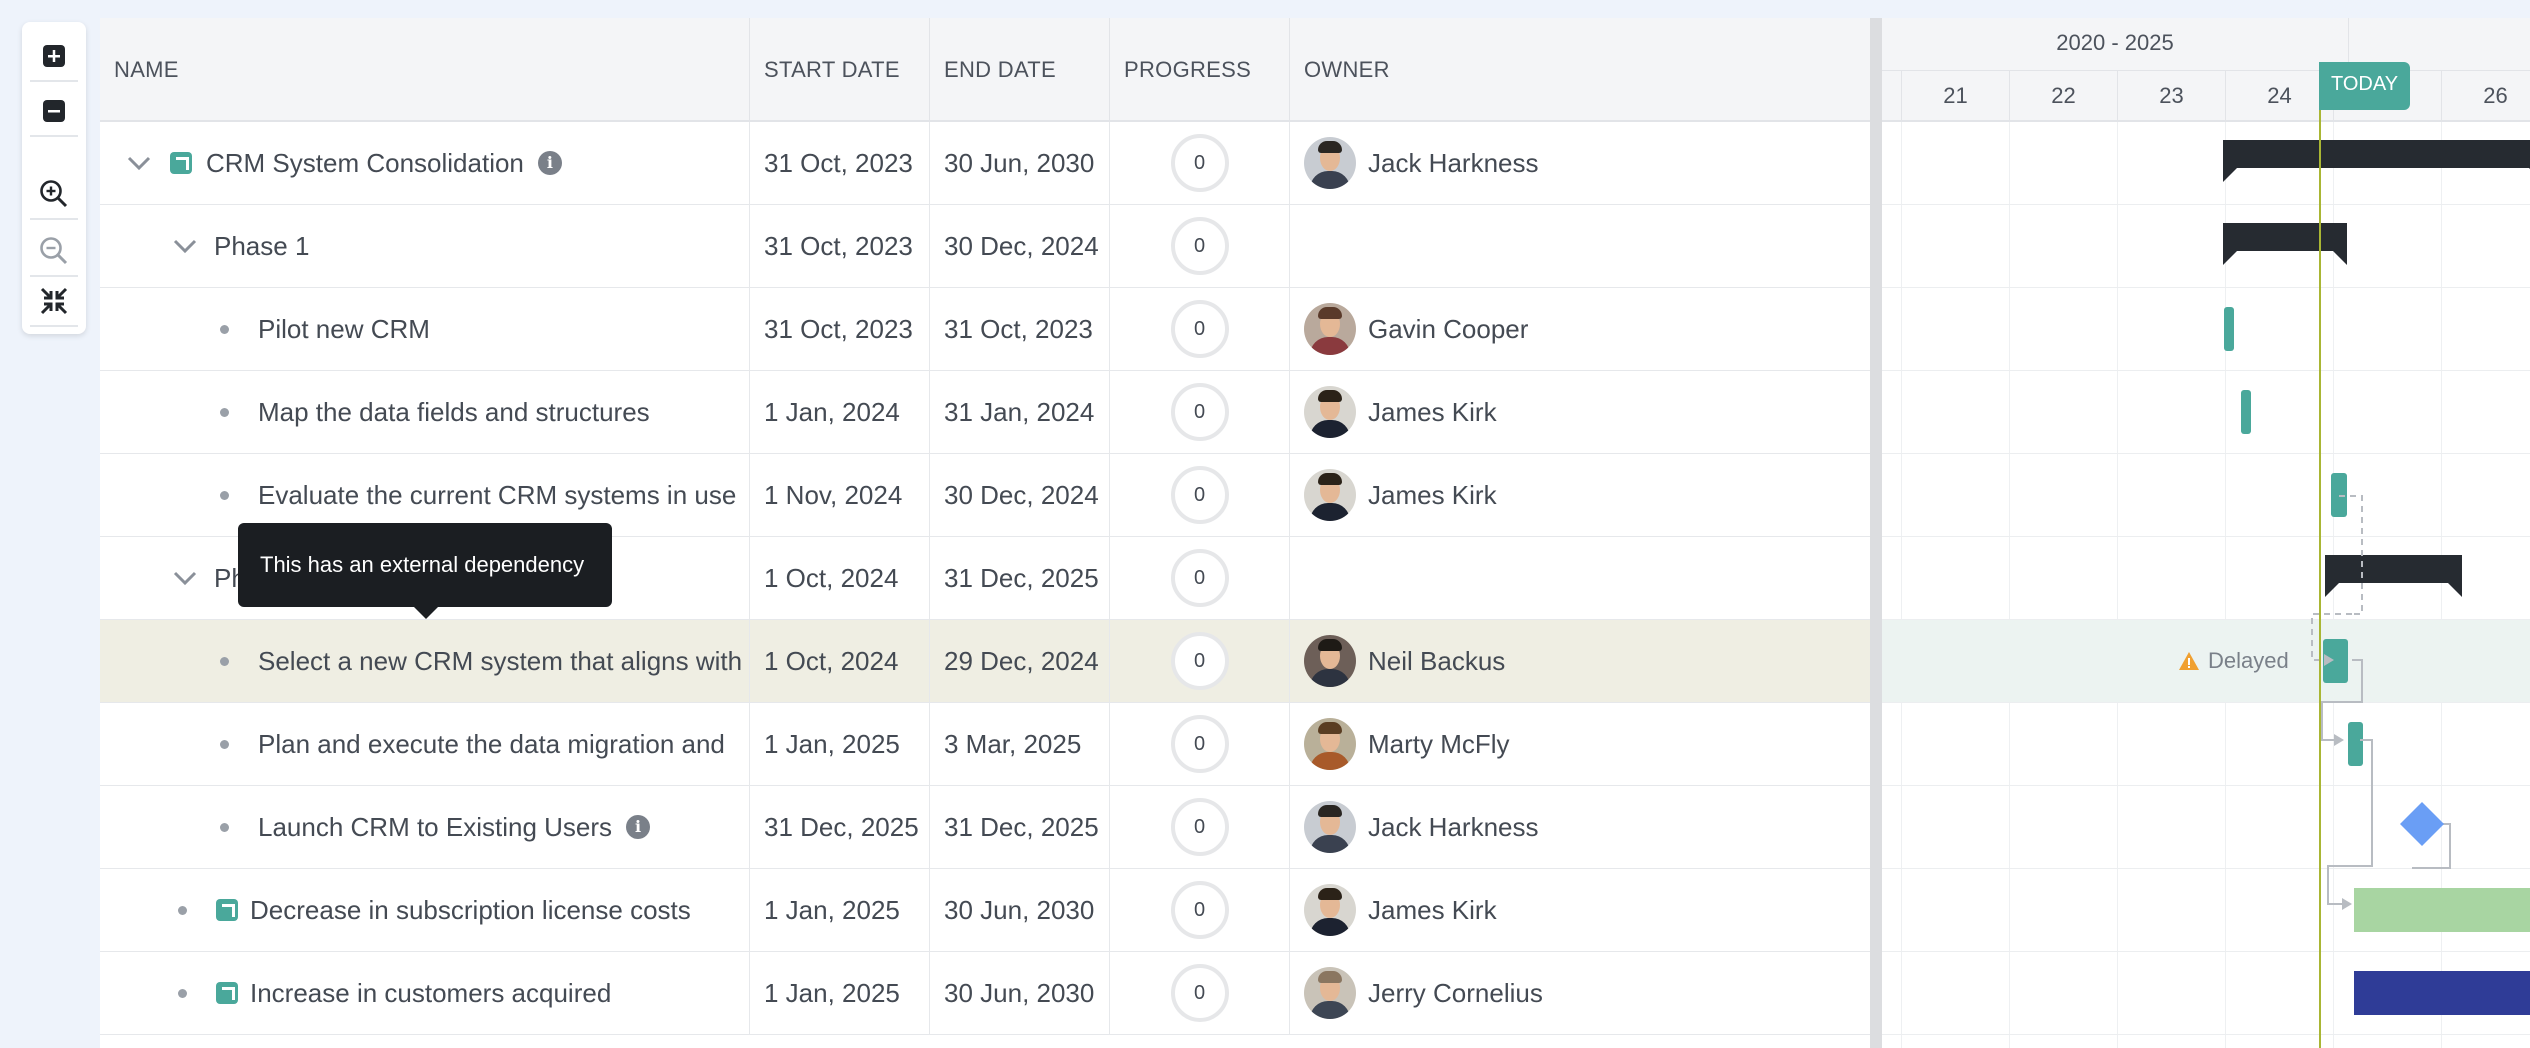  I want to click on grid-header: NAME START DATE END DATE PROGRESS OWNER, so click(985, 70).